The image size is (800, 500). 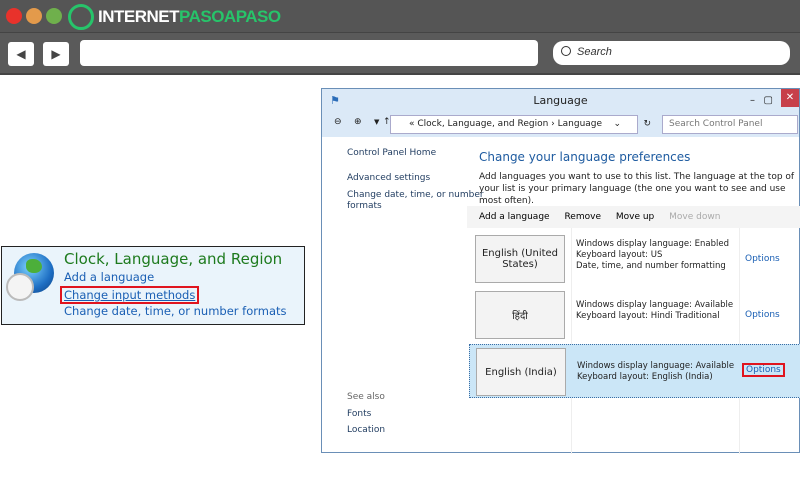 I want to click on window-title: Language, so click(x=560, y=100).